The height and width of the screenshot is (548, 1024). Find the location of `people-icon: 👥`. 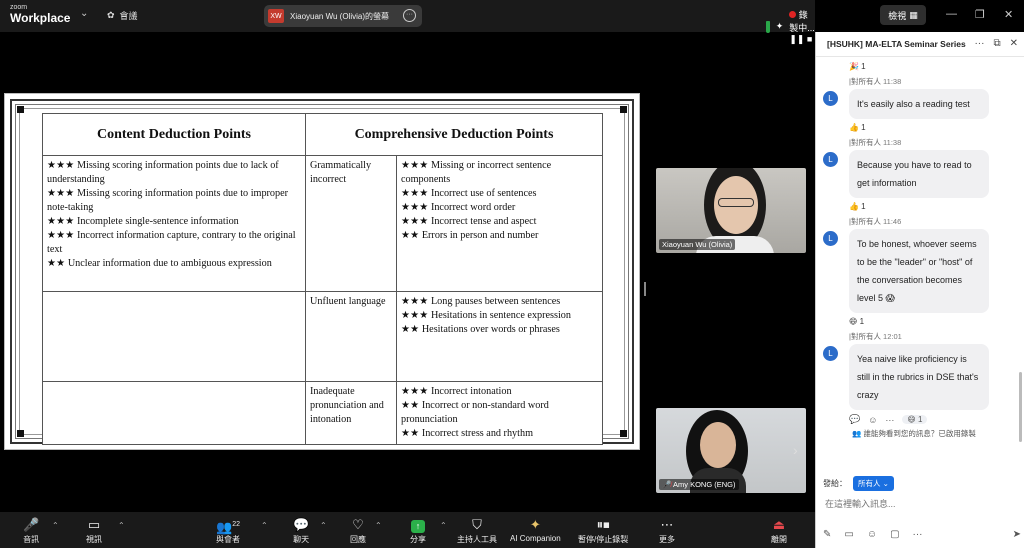

people-icon: 👥 is located at coordinates (857, 433).